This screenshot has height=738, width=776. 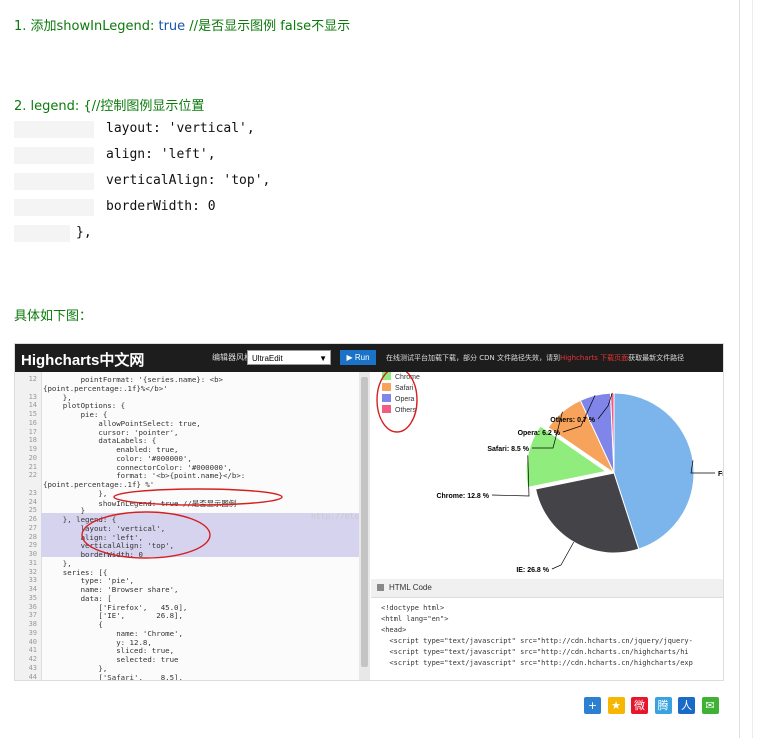 I want to click on annotation-ellipses, so click(x=182, y=523).